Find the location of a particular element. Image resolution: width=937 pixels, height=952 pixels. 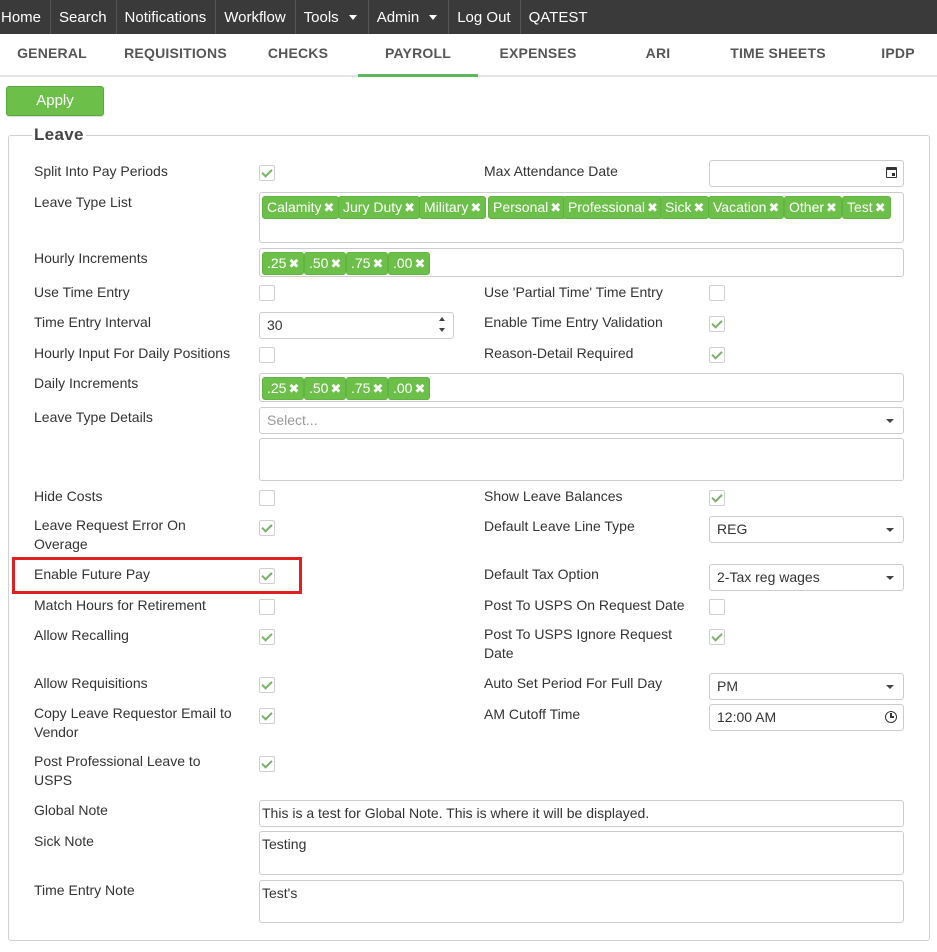

nav-search: Search is located at coordinates (84, 17).